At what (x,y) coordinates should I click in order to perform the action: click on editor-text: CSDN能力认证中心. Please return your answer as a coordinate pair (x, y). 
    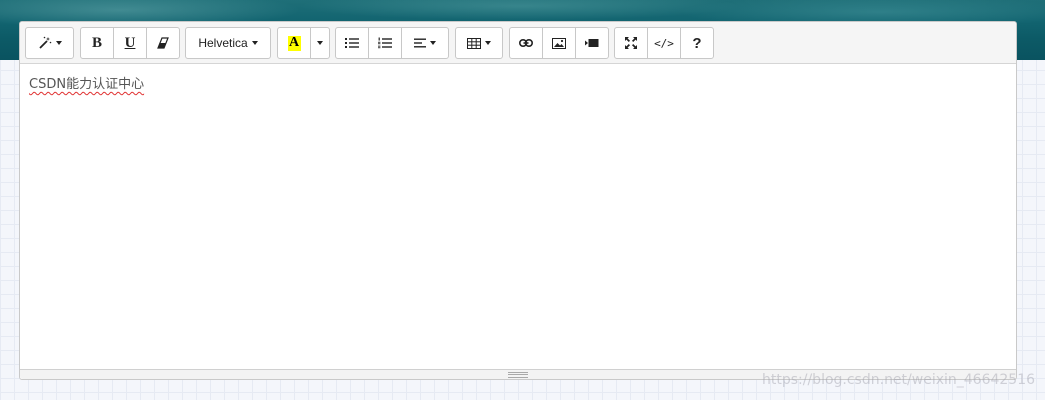
    Looking at the image, I should click on (87, 84).